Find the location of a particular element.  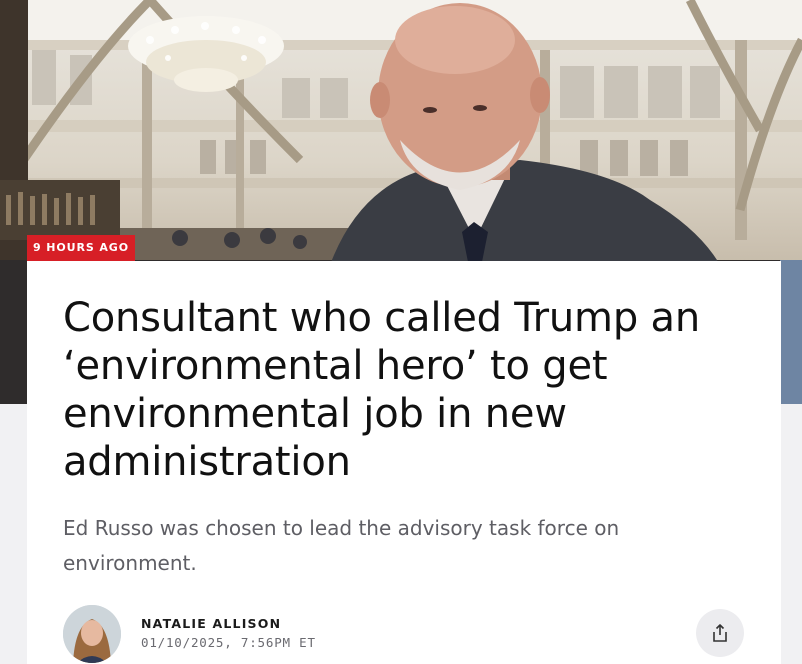

share-button is located at coordinates (720, 633).